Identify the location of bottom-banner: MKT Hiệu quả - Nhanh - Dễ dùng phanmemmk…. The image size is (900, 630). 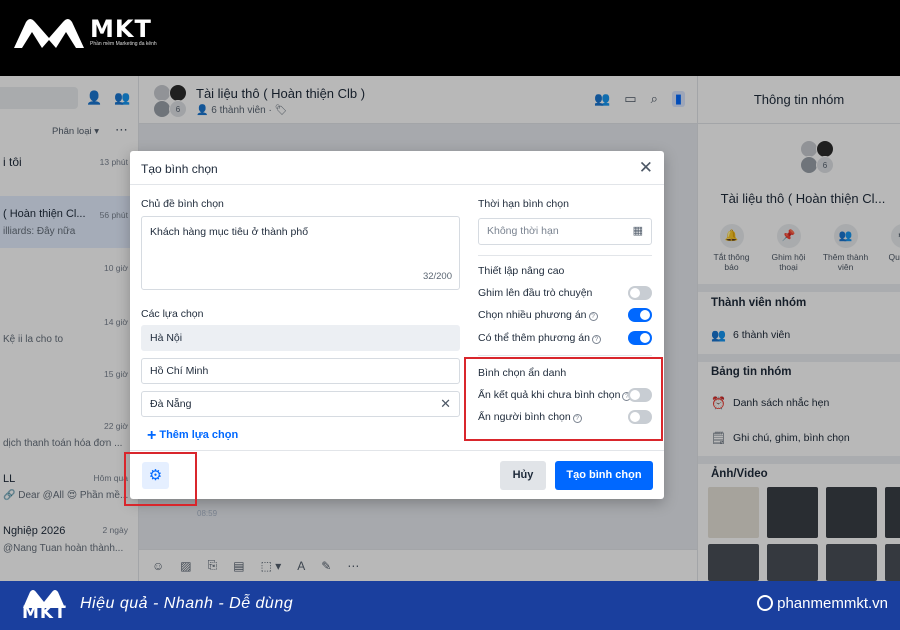
(450, 605).